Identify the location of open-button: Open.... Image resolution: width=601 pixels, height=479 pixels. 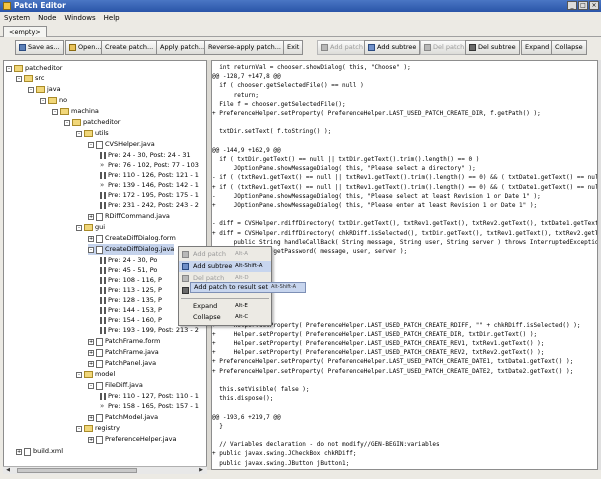
(85, 47).